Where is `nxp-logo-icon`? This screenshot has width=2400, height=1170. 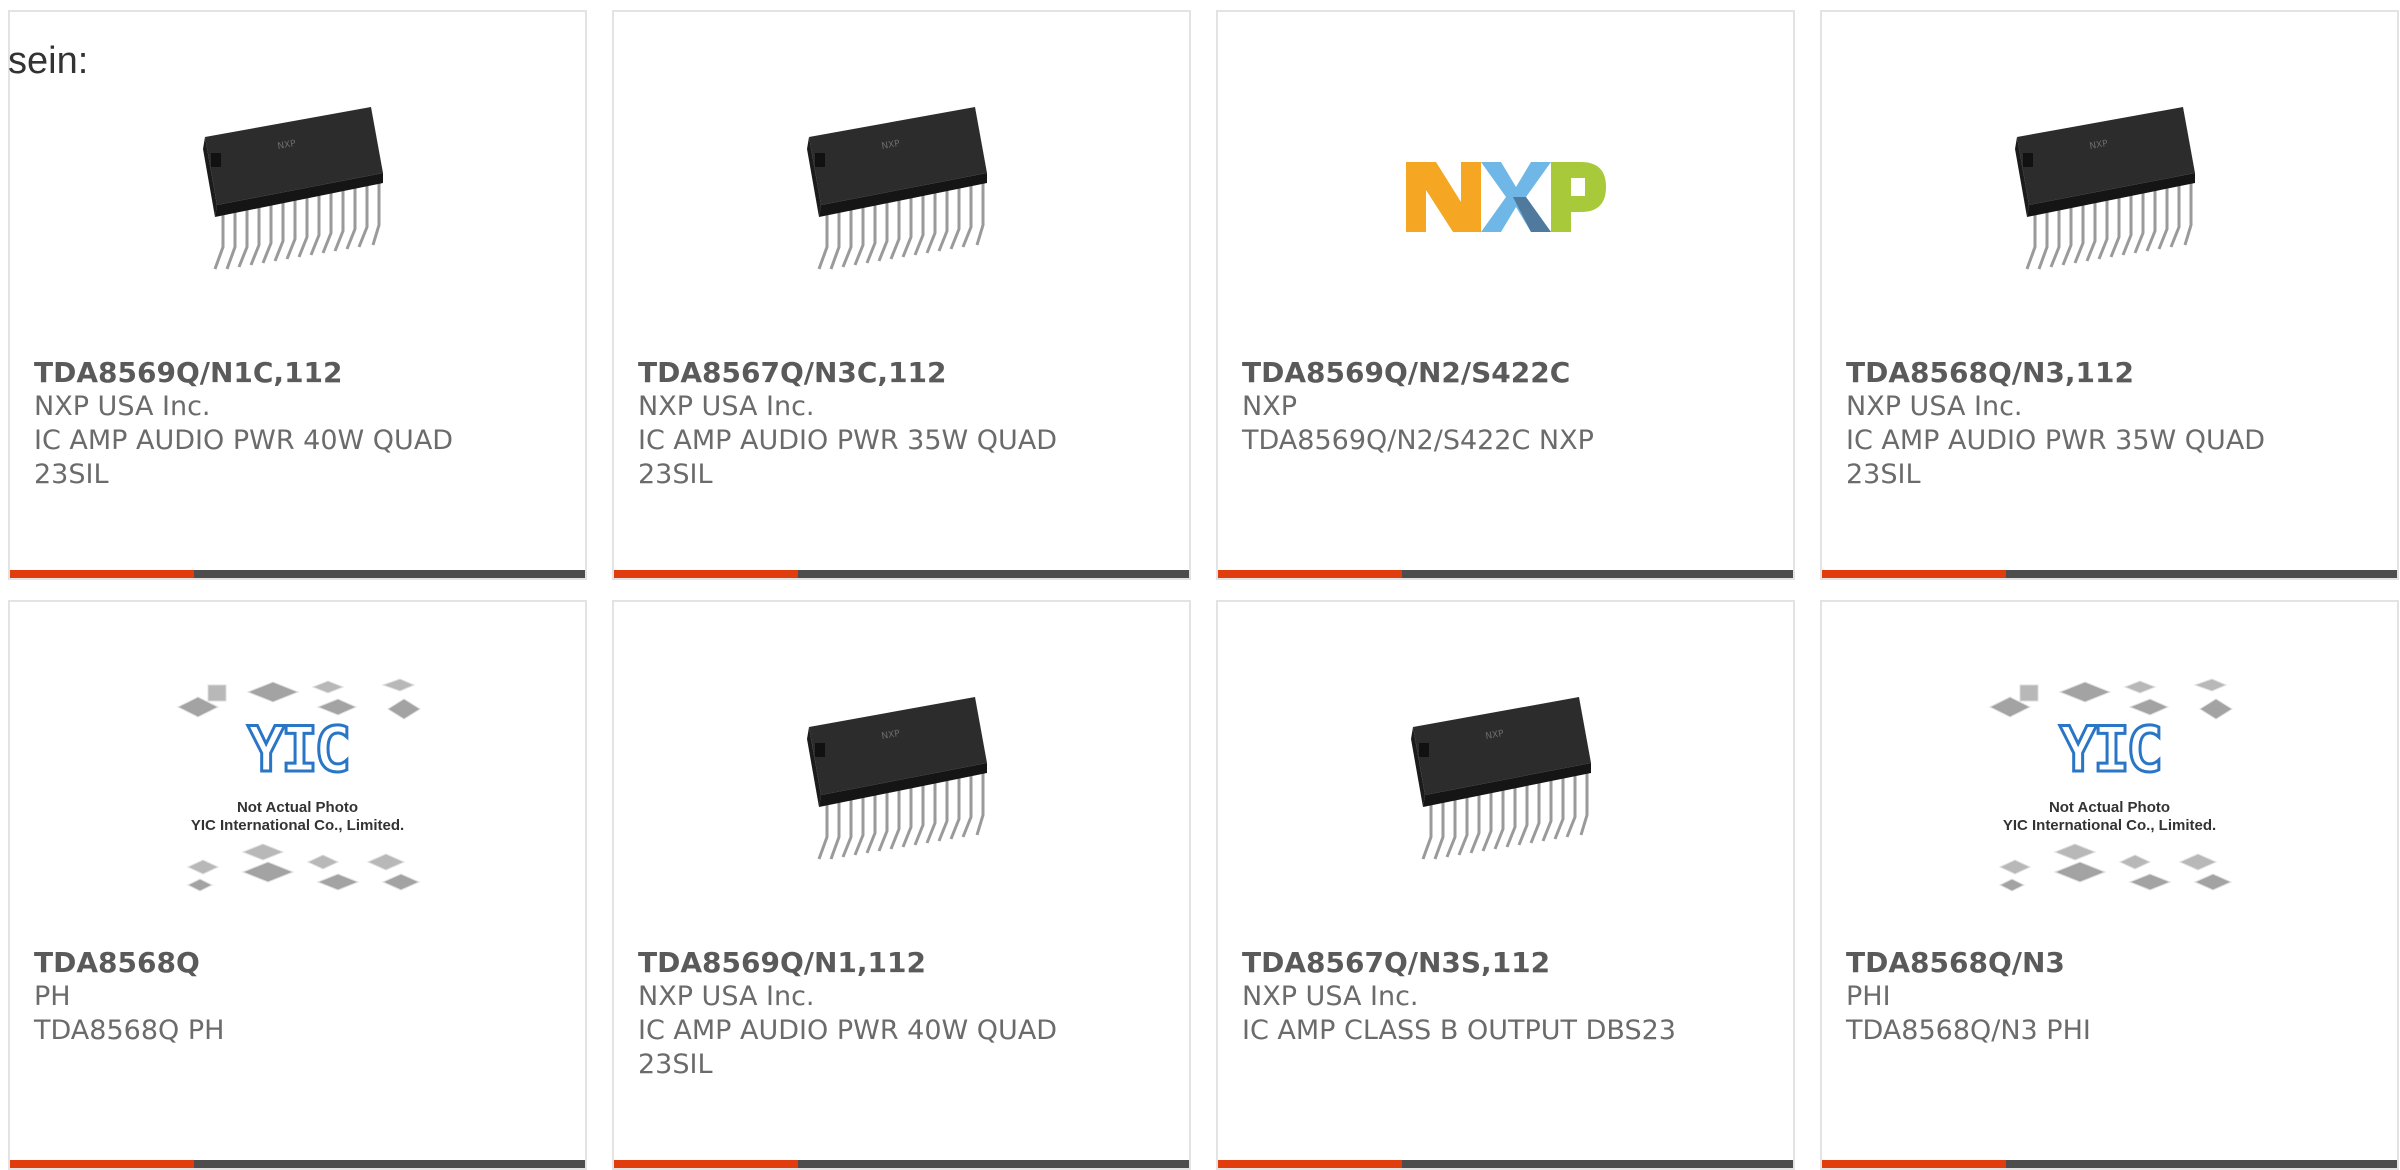 nxp-logo-icon is located at coordinates (1505, 197).